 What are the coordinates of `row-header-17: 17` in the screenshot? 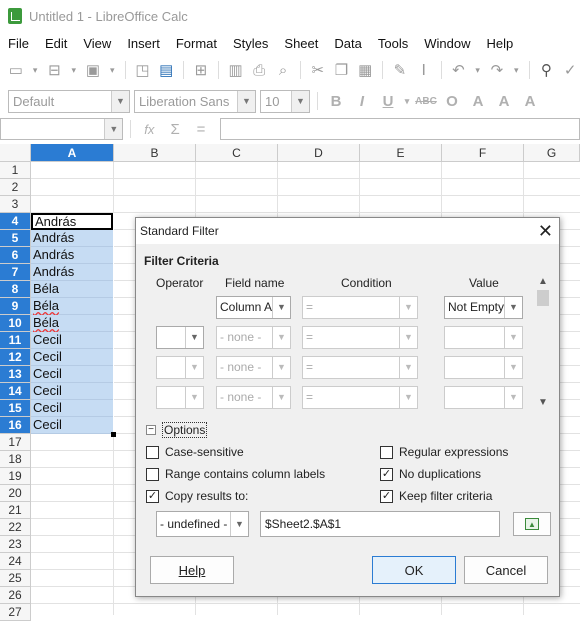 It's located at (15, 442).